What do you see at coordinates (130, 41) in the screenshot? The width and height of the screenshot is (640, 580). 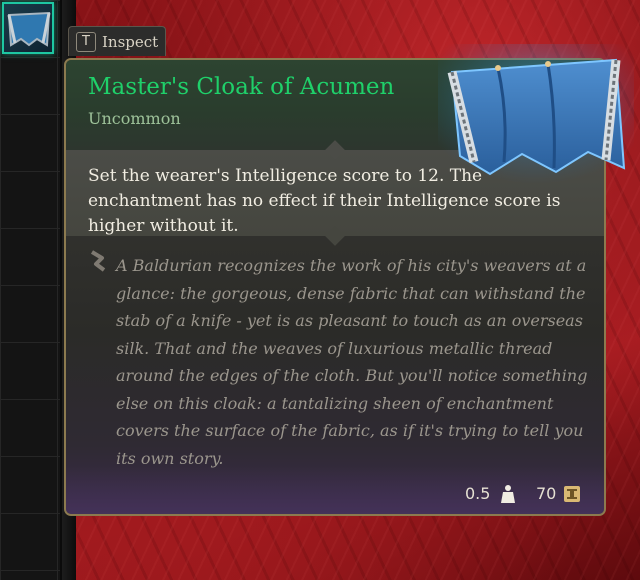 I see `inspect-label: Inspect` at bounding box center [130, 41].